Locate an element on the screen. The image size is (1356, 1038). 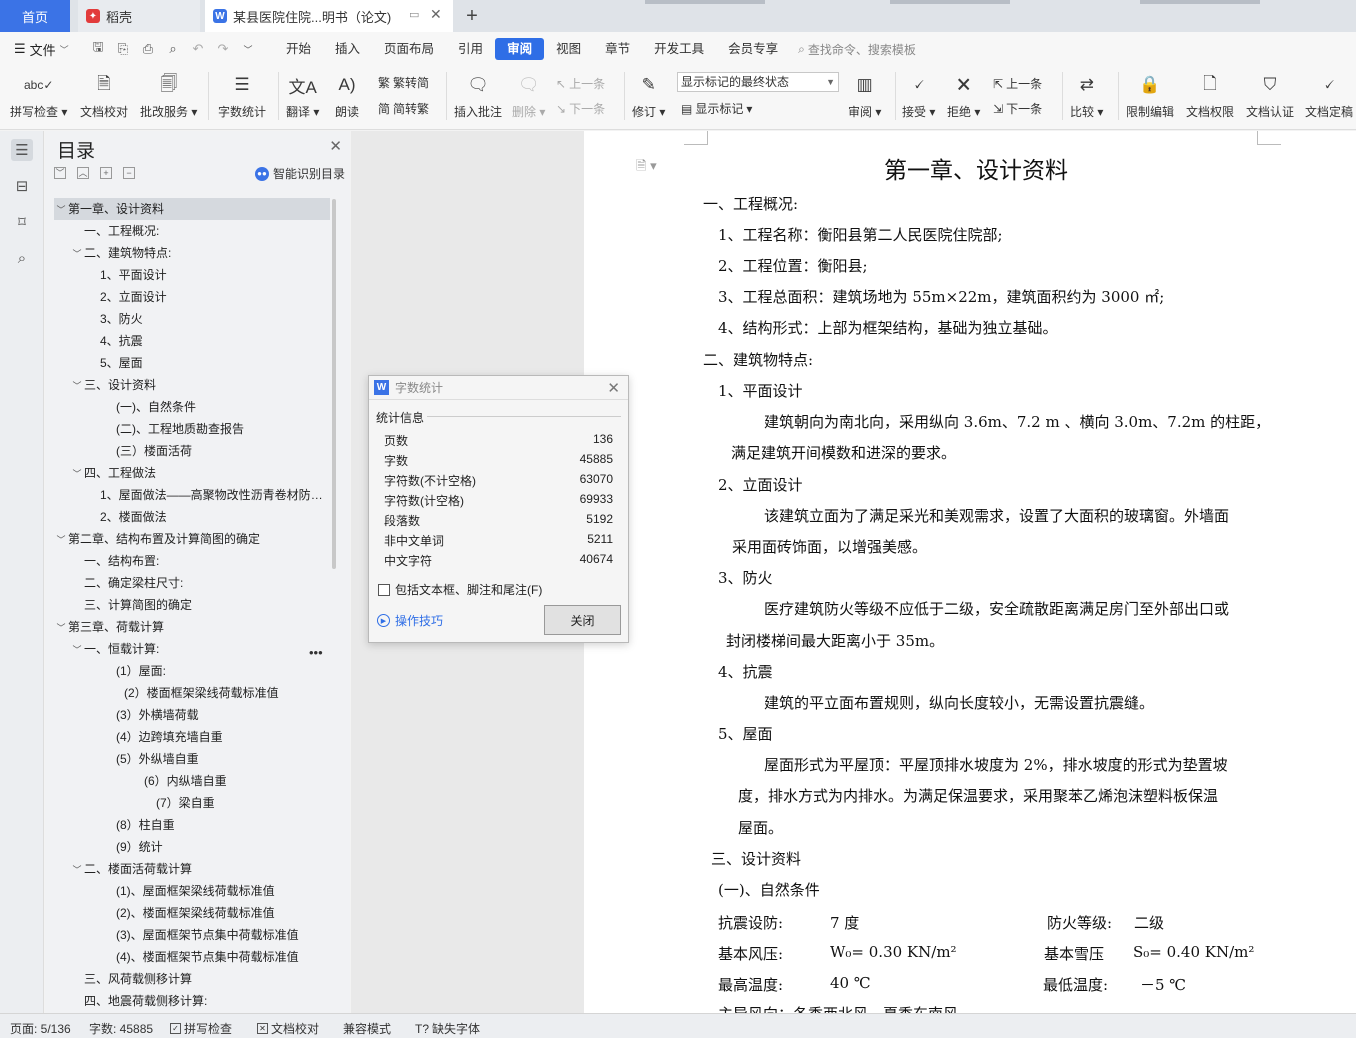
tab-document: W 某县医院住院...明书（论文) ▭ ✕ is located at coordinates (329, 16).